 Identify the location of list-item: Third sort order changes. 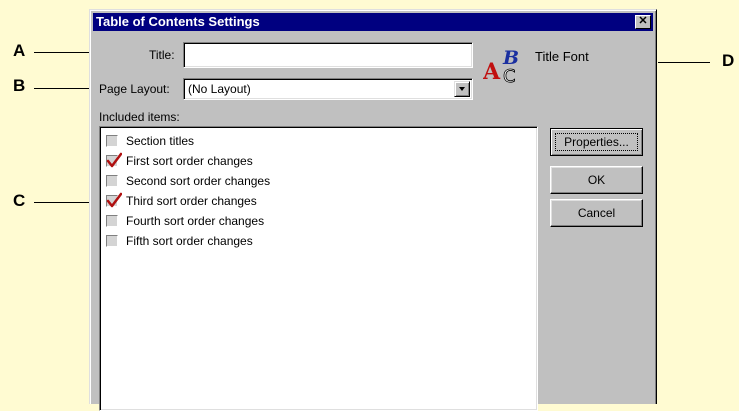
(314, 201).